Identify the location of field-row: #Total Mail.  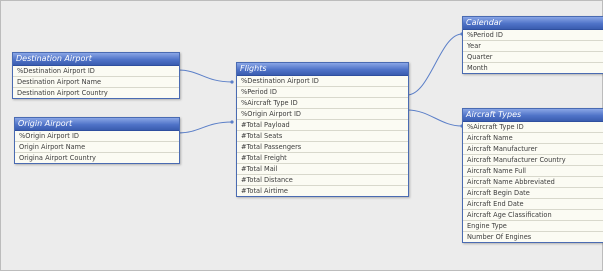
(322, 169).